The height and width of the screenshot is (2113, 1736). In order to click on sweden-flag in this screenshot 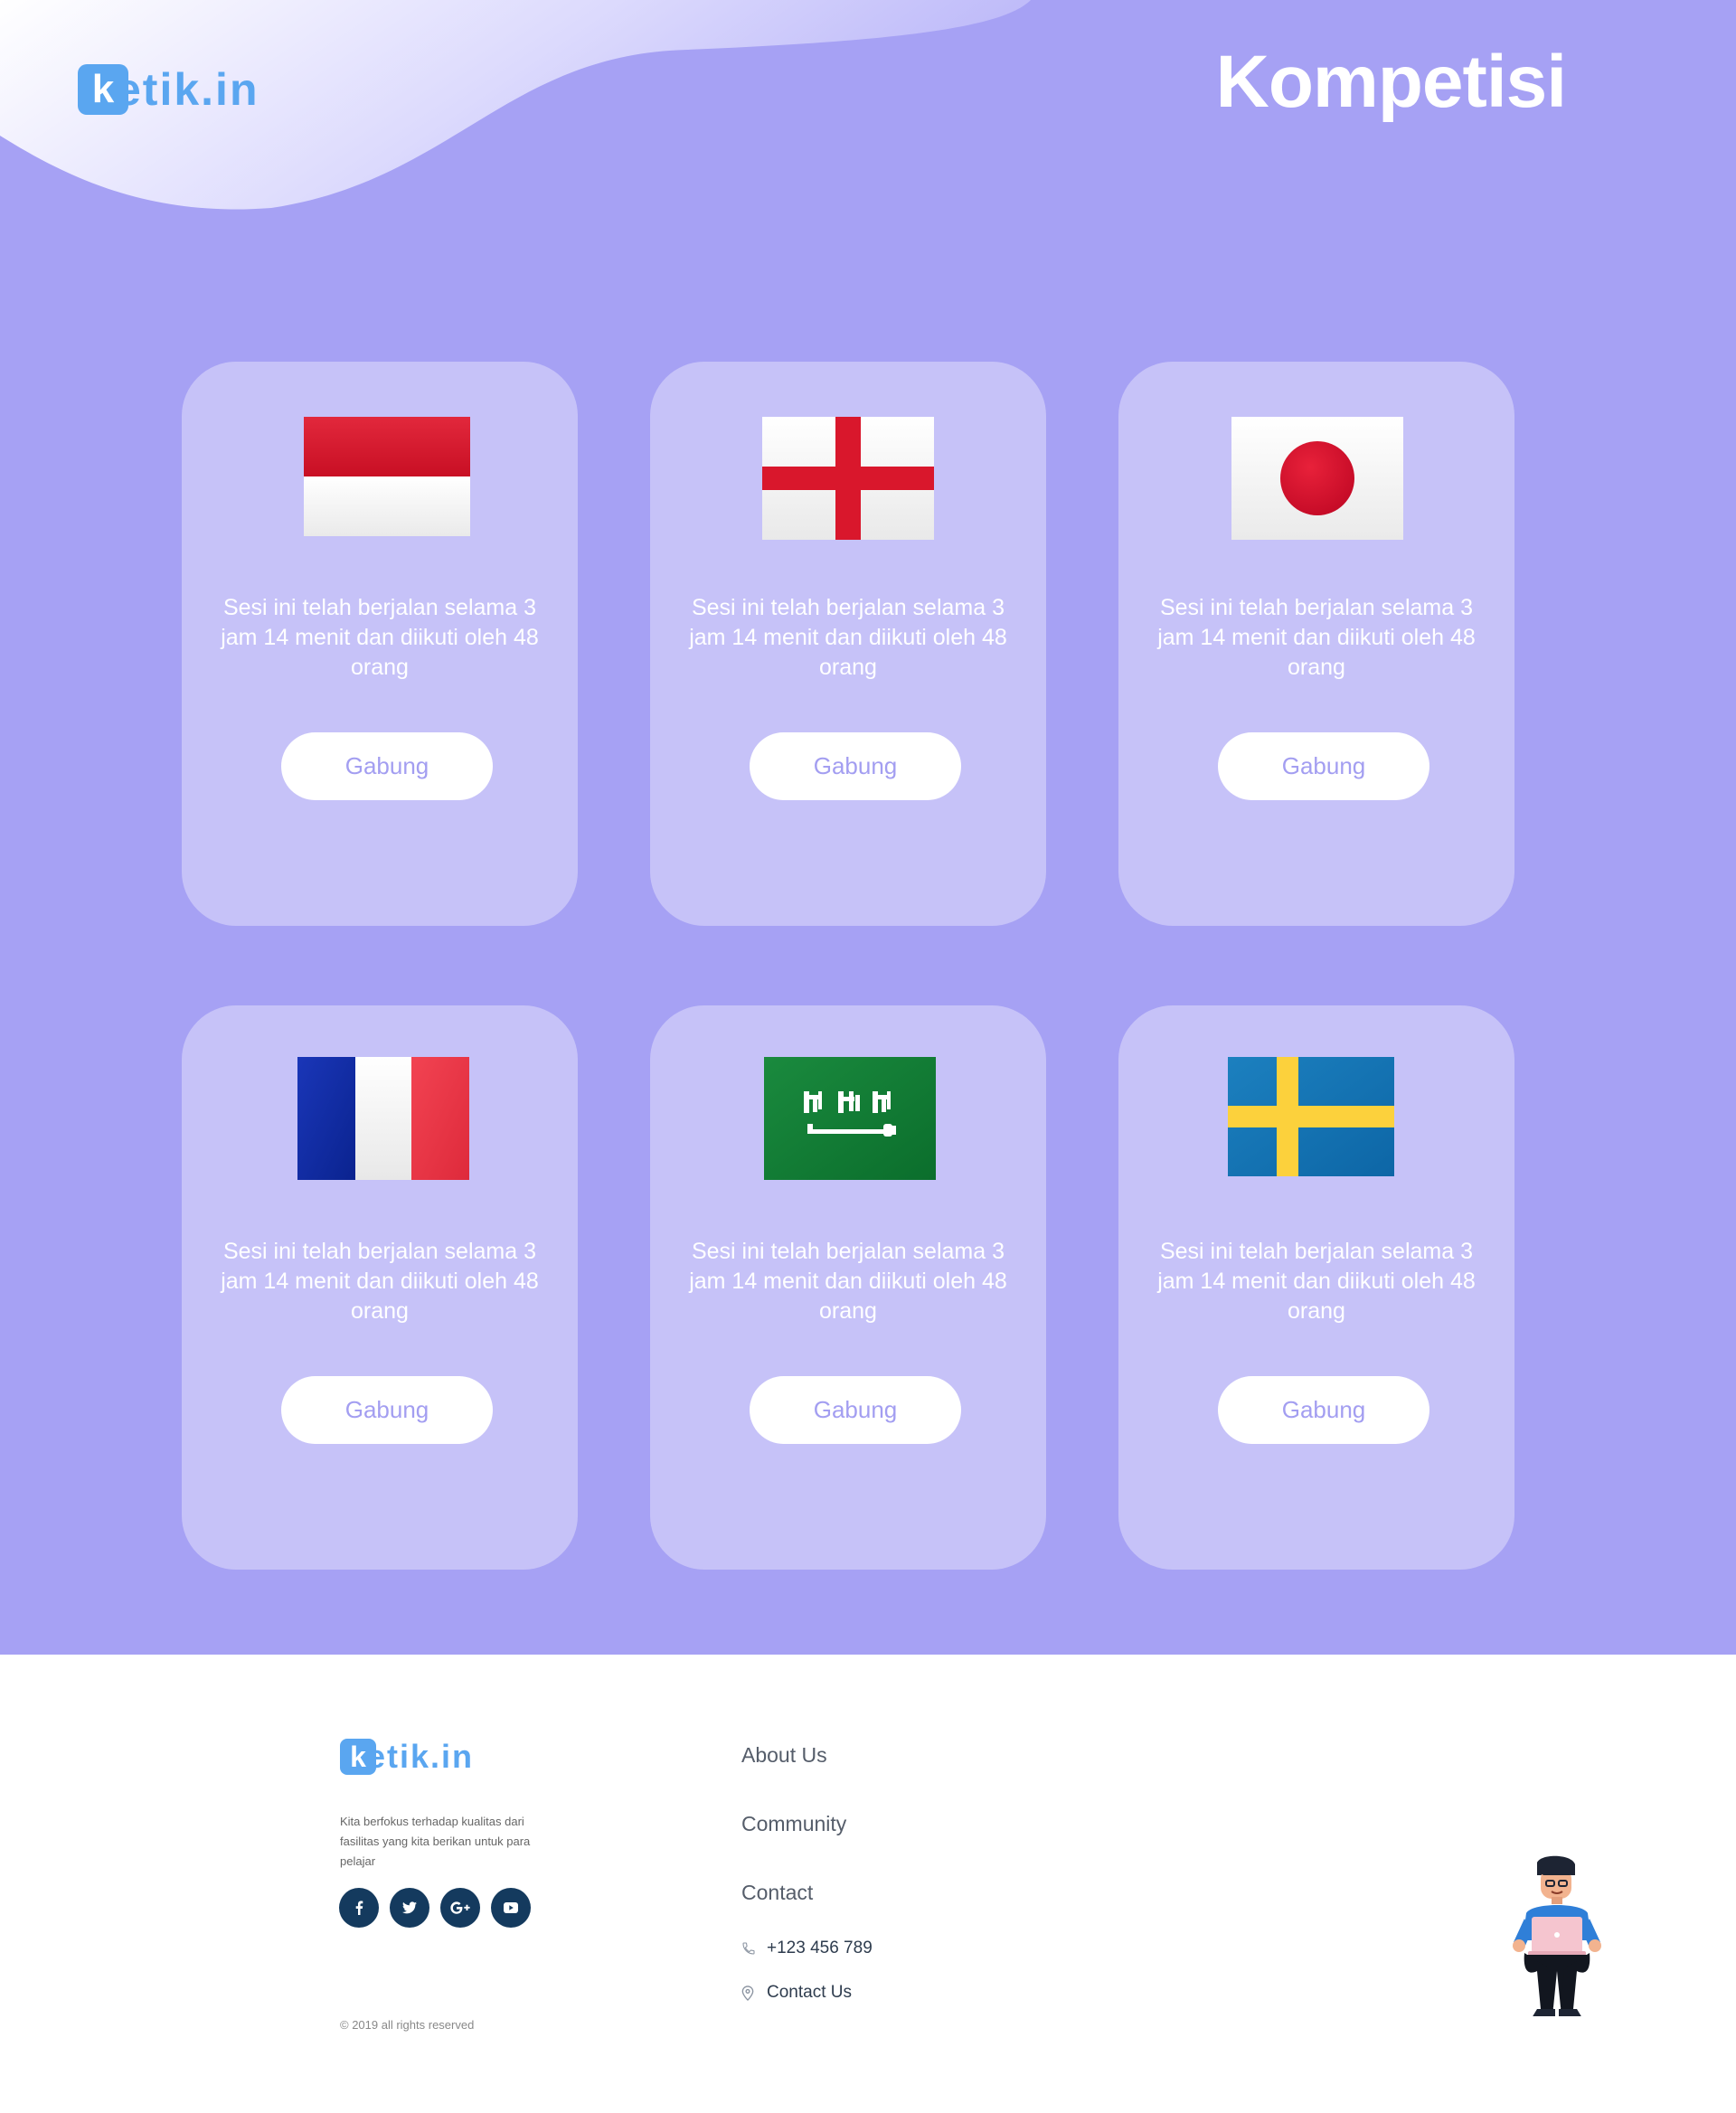, I will do `click(1311, 1116)`.